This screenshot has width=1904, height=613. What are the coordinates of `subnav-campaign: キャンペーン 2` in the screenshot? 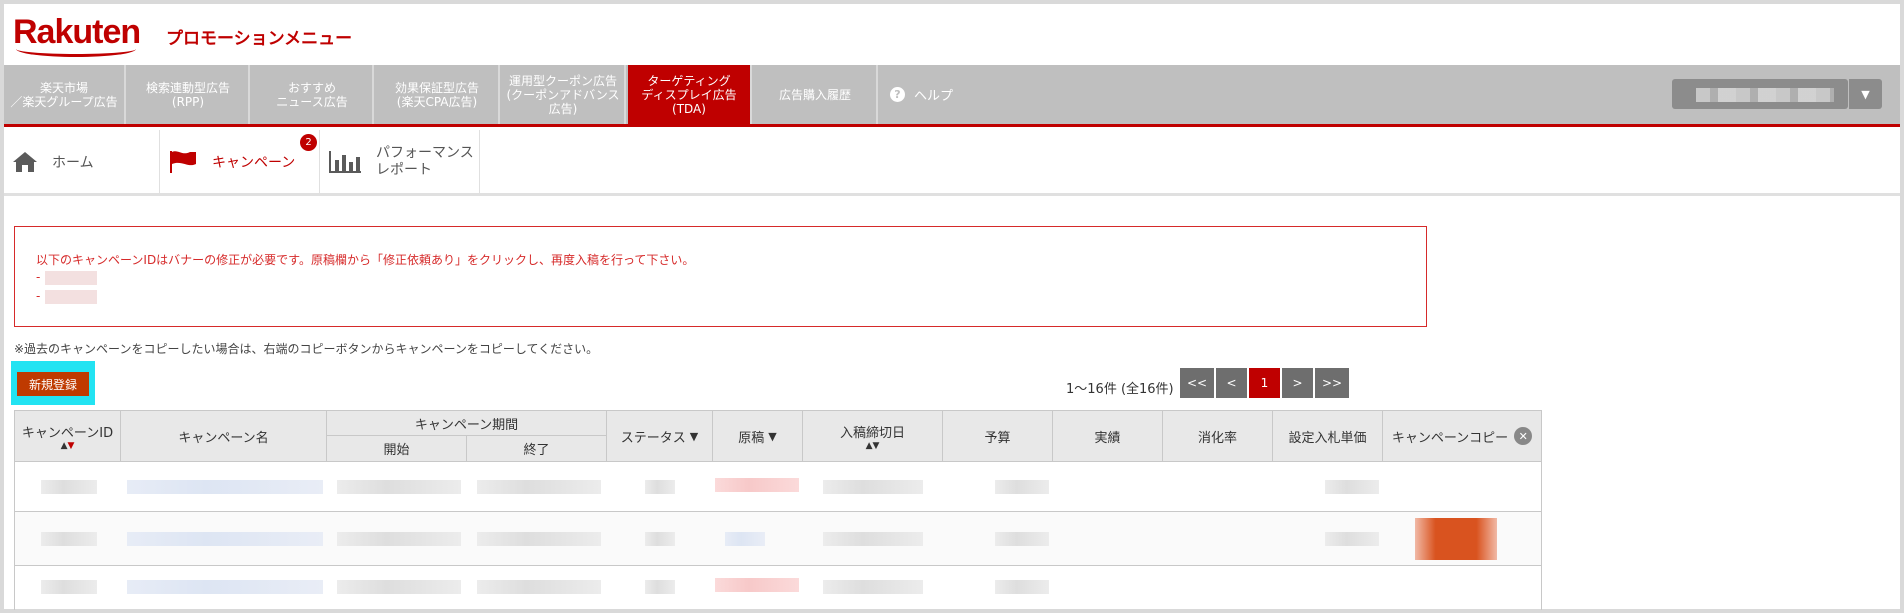 It's located at (240, 161).